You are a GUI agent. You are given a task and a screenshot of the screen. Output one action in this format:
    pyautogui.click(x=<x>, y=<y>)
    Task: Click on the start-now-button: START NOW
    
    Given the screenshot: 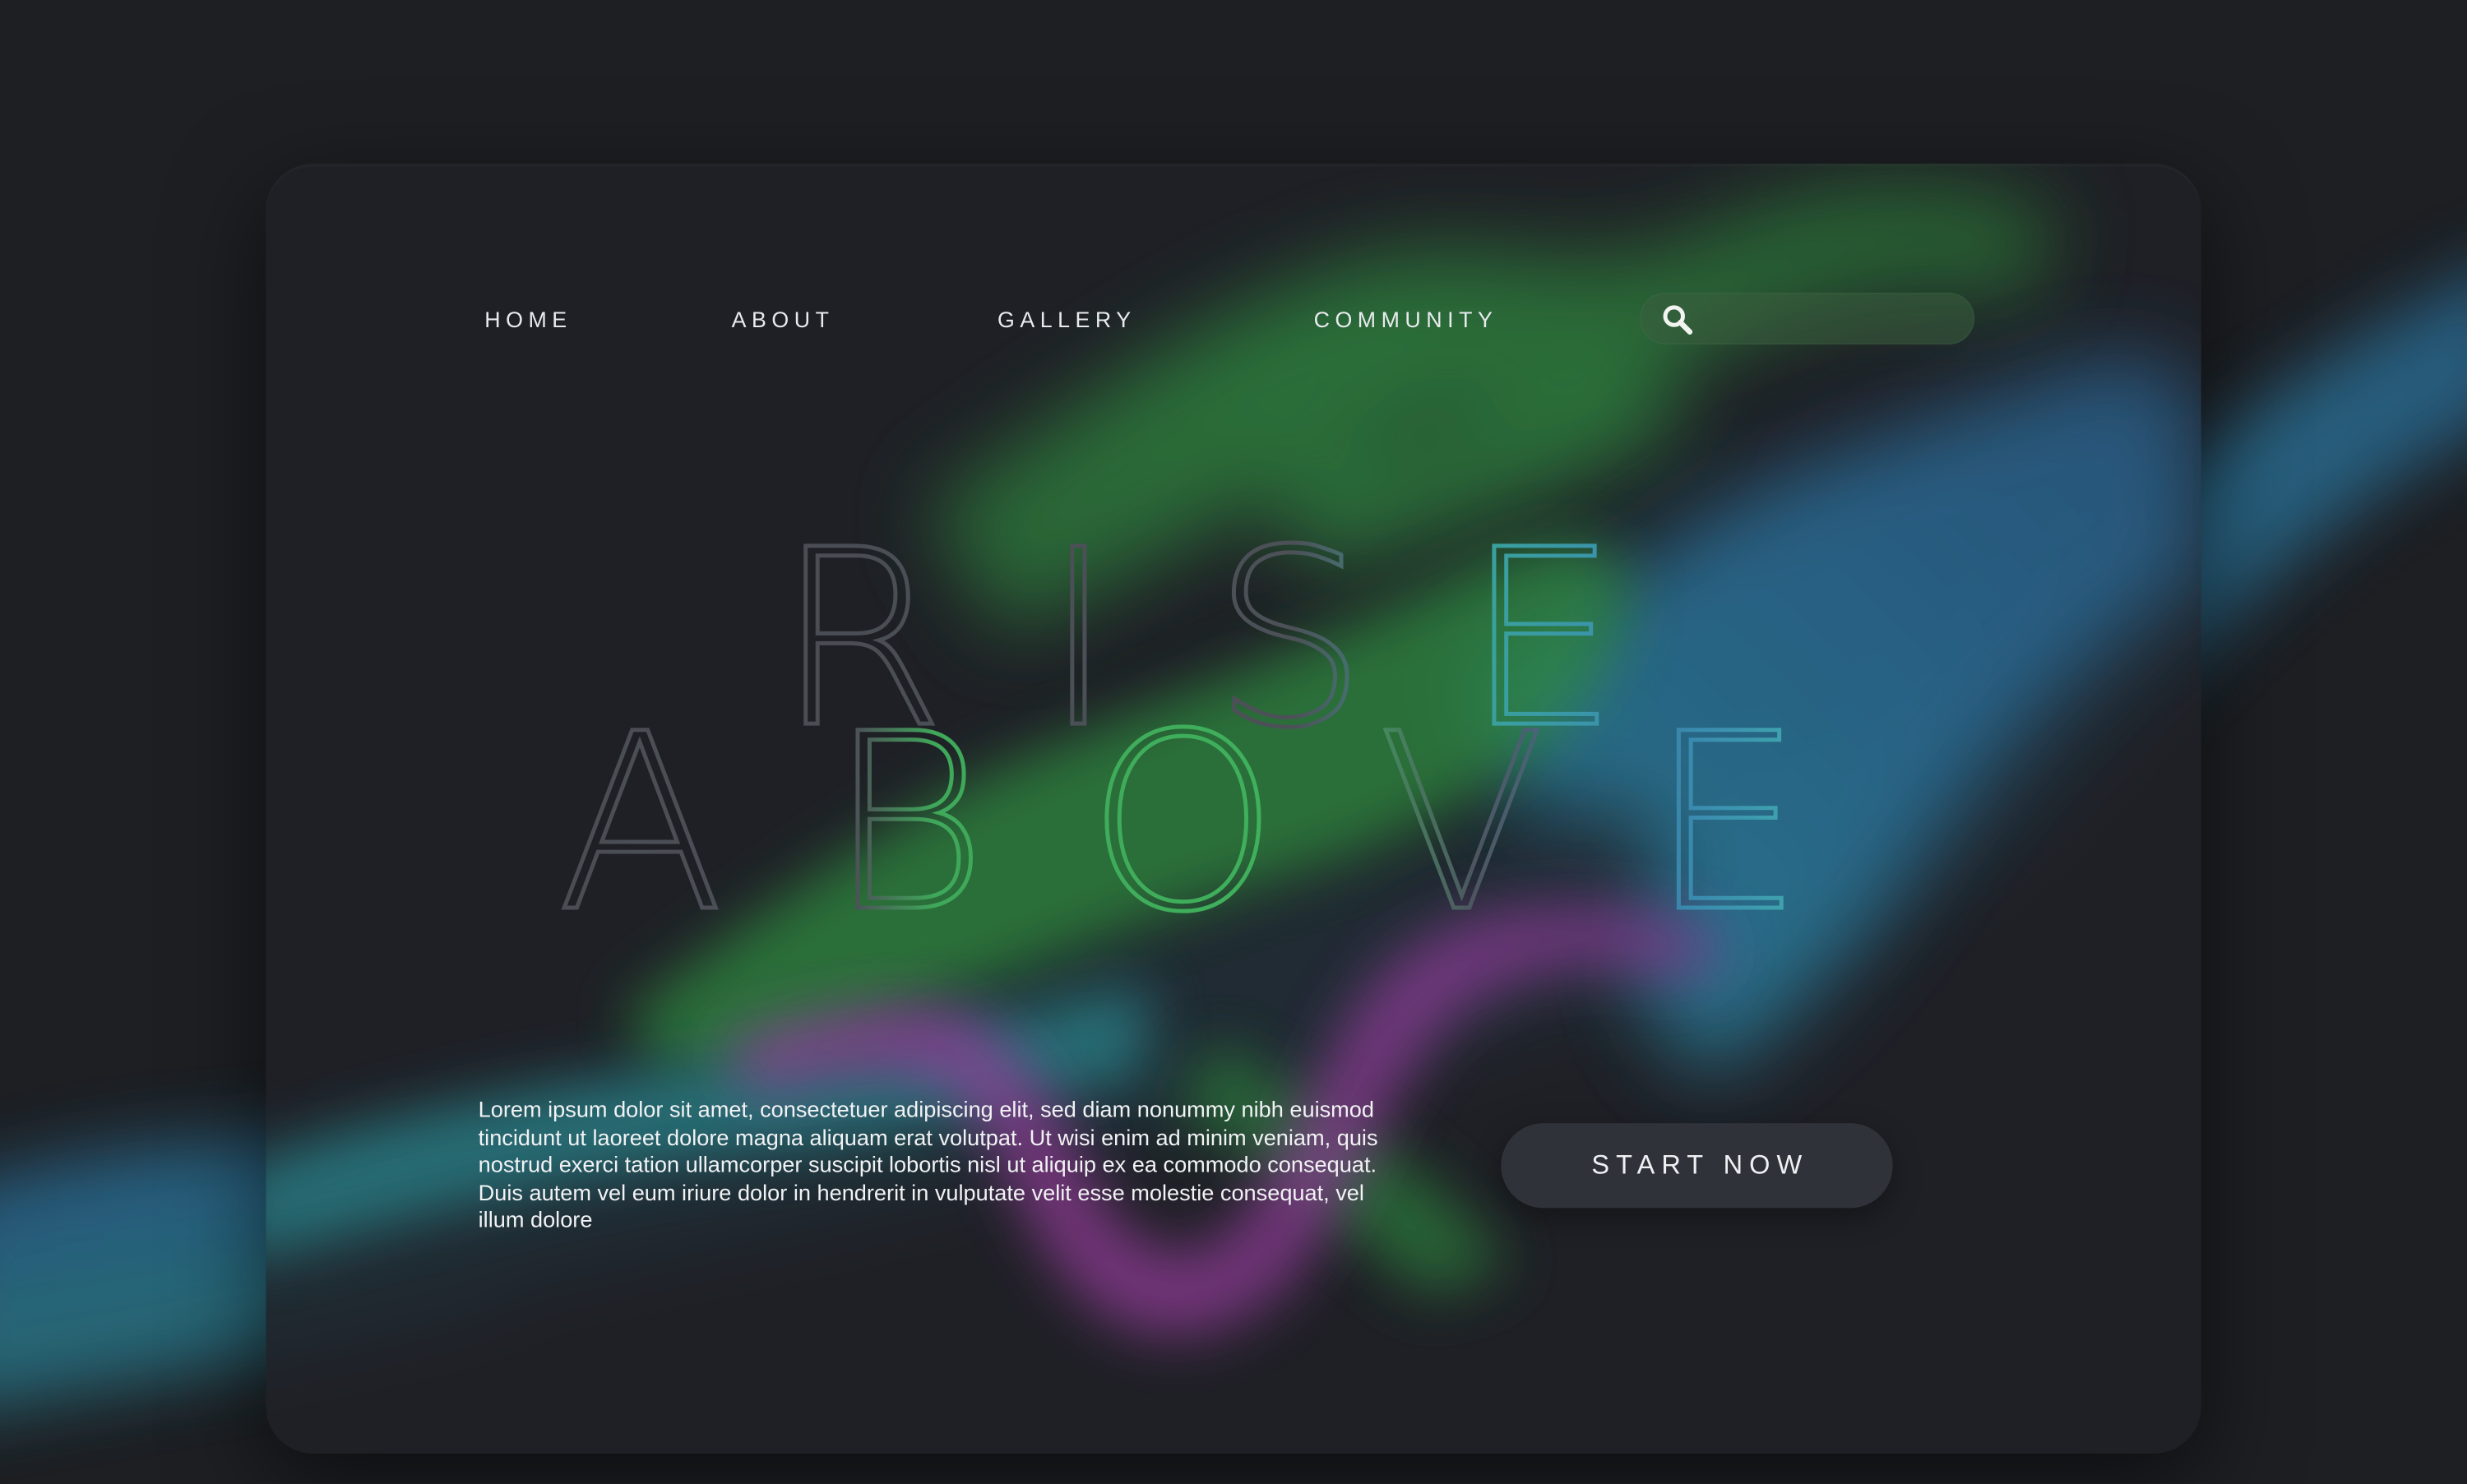 What is the action you would take?
    pyautogui.click(x=1697, y=1166)
    